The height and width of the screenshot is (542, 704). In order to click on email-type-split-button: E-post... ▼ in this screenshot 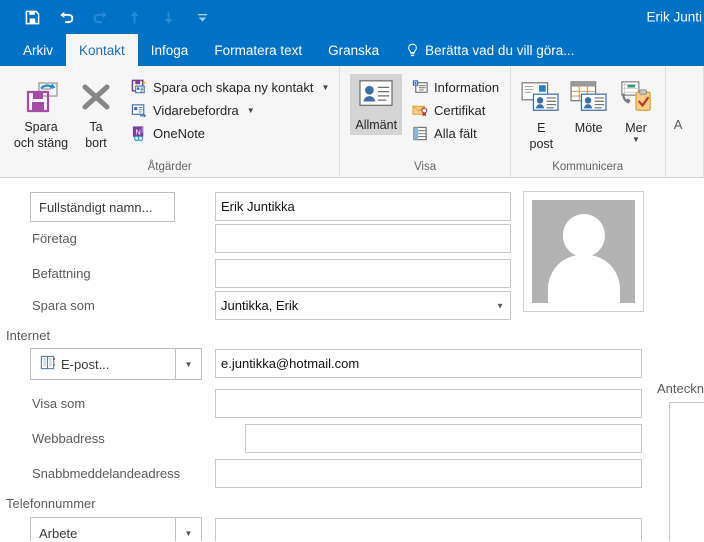, I will do `click(116, 364)`.